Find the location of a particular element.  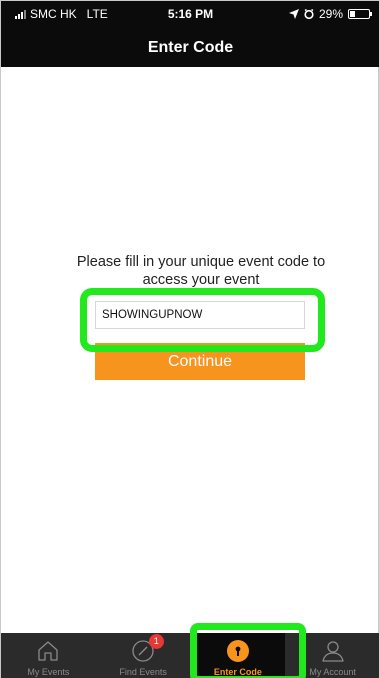

event-code-input is located at coordinates (200, 315).